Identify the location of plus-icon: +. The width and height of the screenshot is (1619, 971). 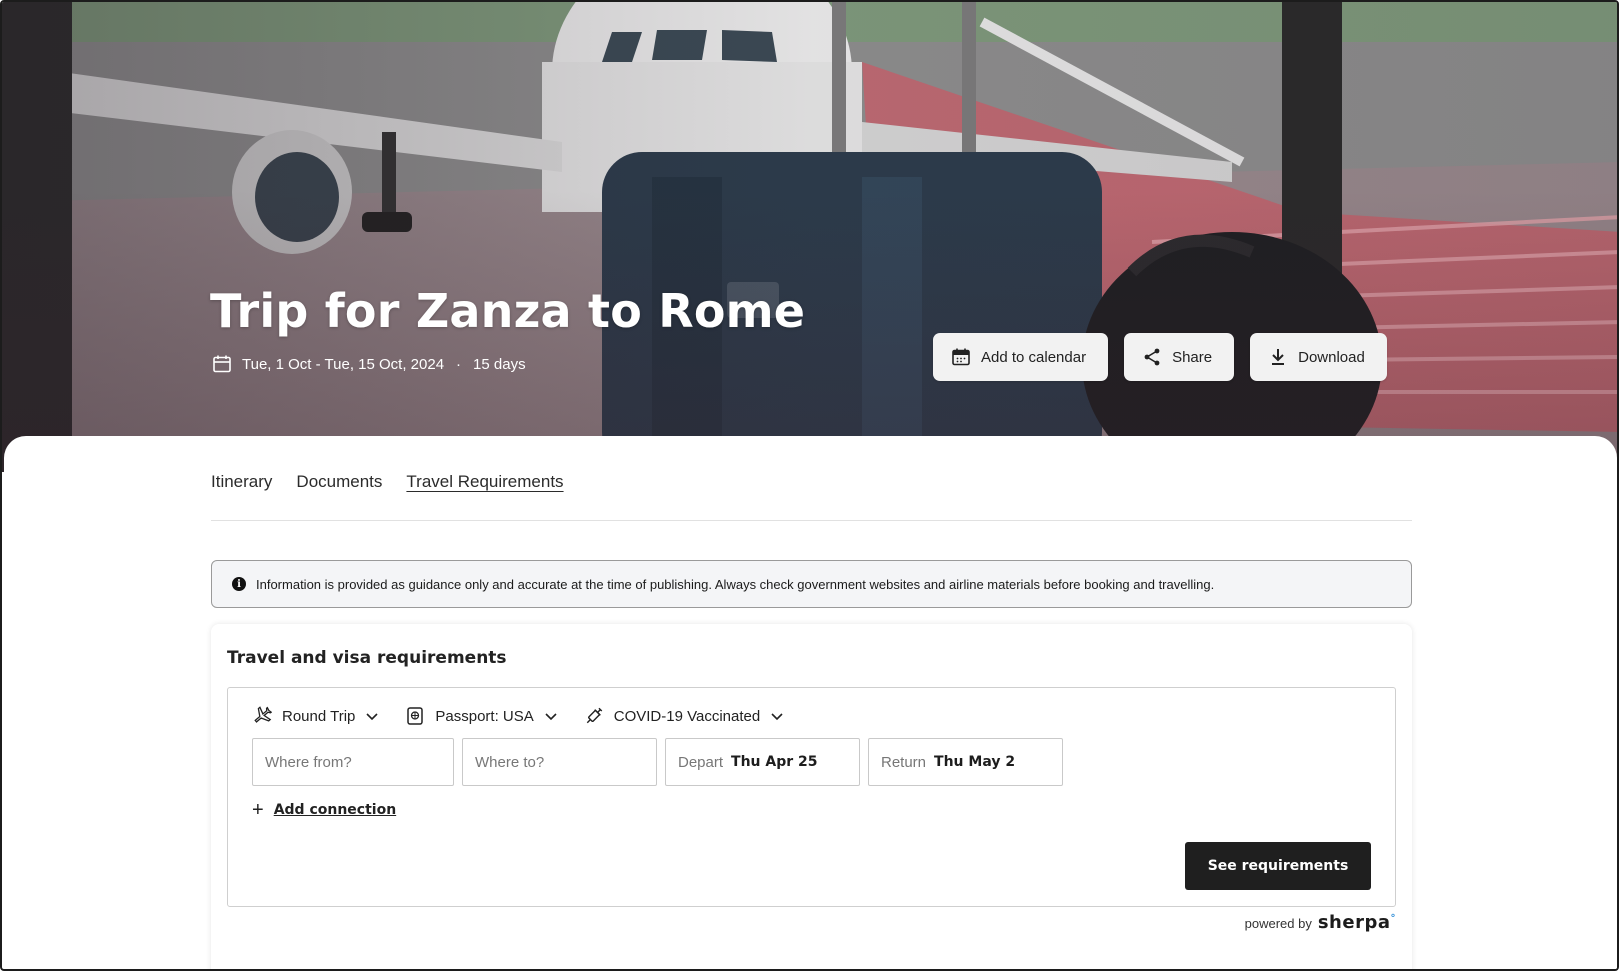
(258, 810).